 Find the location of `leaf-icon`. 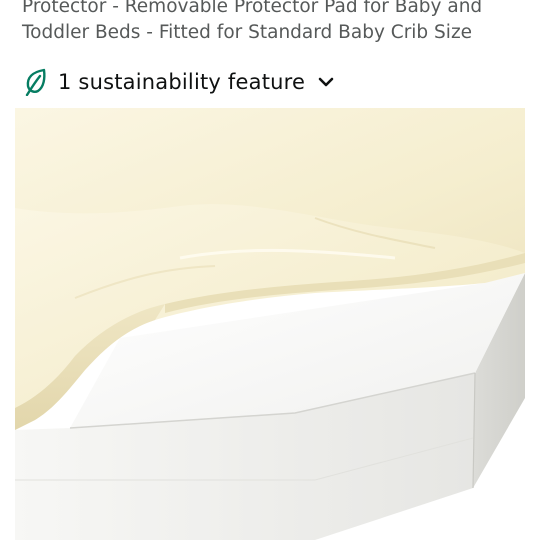

leaf-icon is located at coordinates (35, 82).